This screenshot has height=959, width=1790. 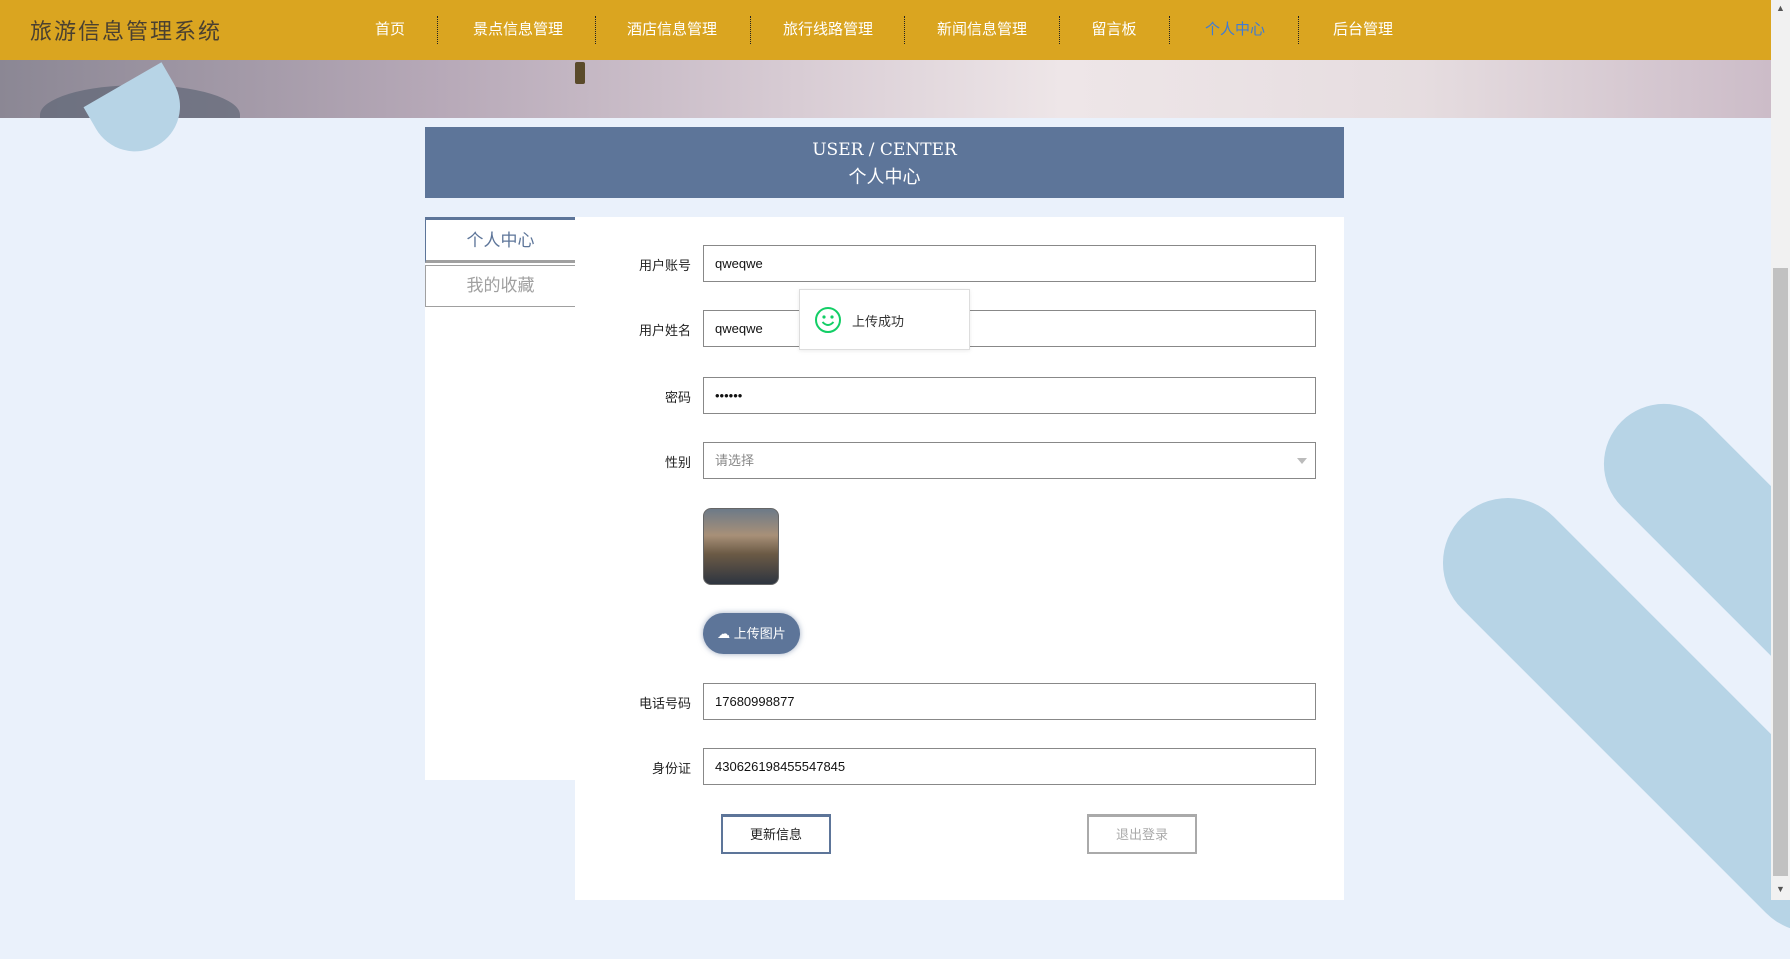 What do you see at coordinates (828, 30) in the screenshot?
I see `nav-routes: 旅行线路管理` at bounding box center [828, 30].